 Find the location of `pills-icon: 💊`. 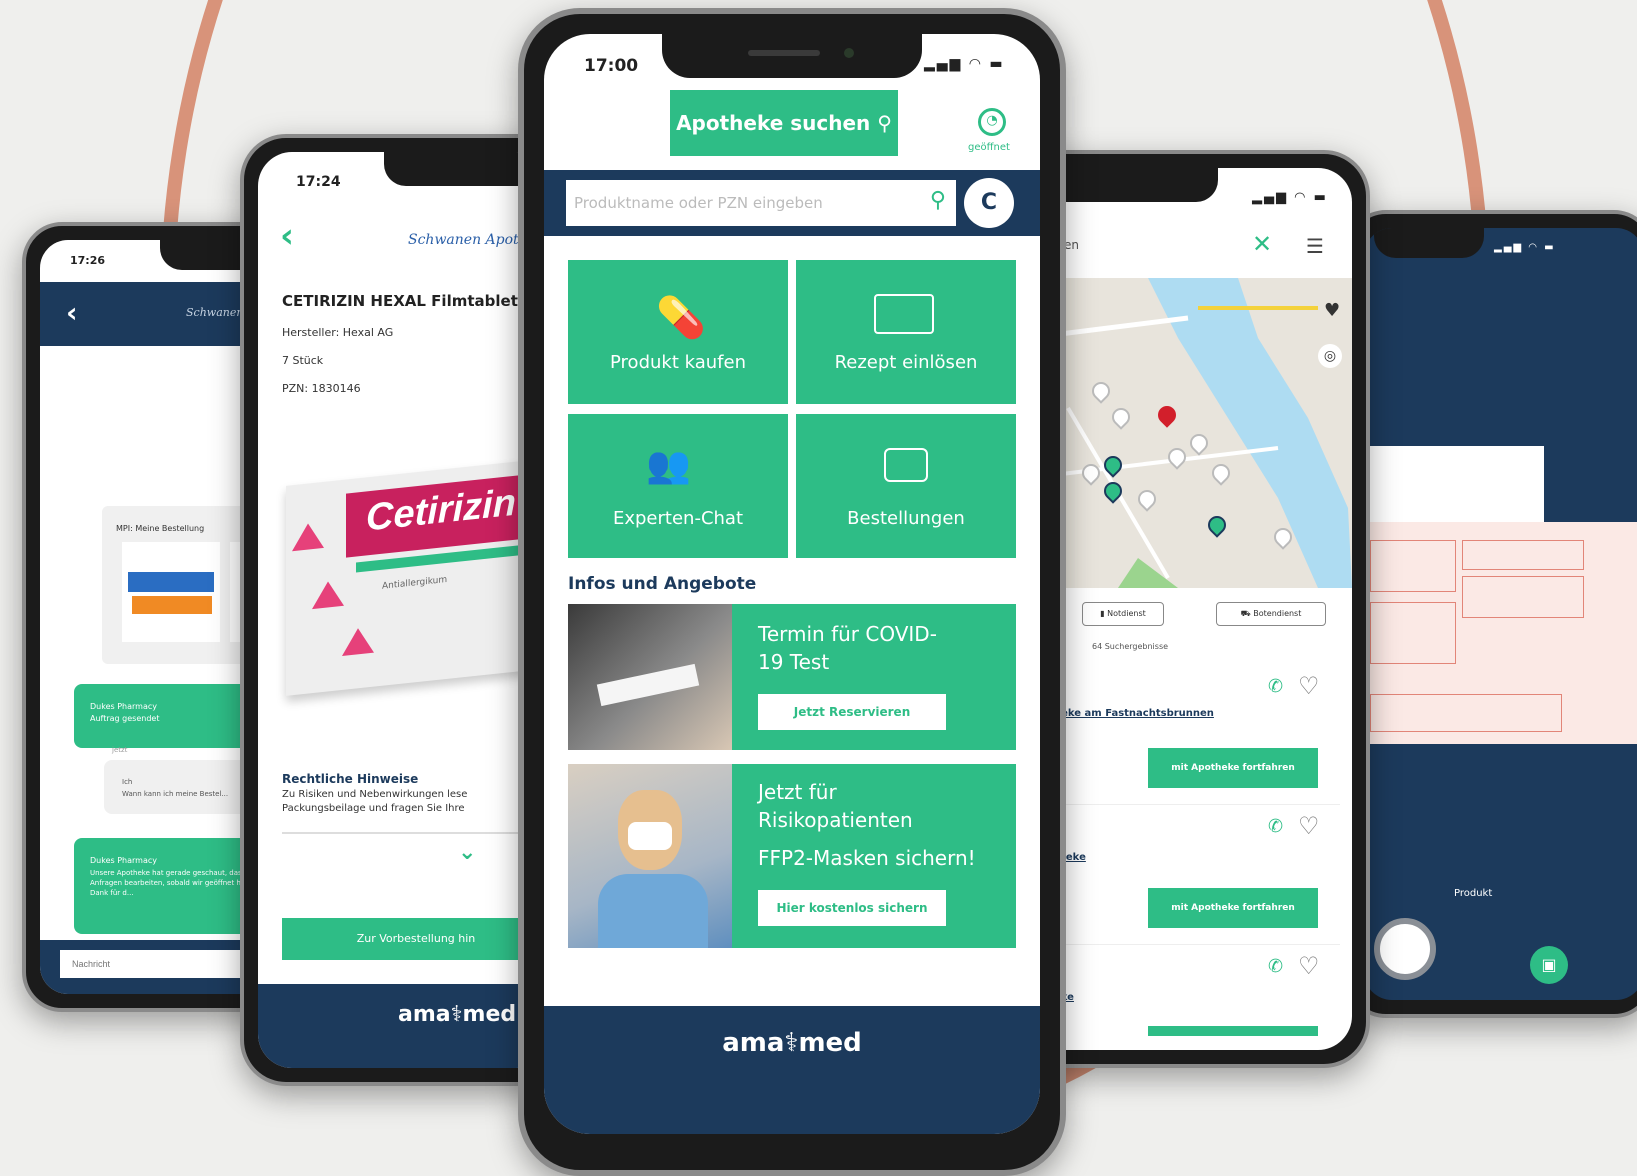

pills-icon: 💊 is located at coordinates (681, 318).